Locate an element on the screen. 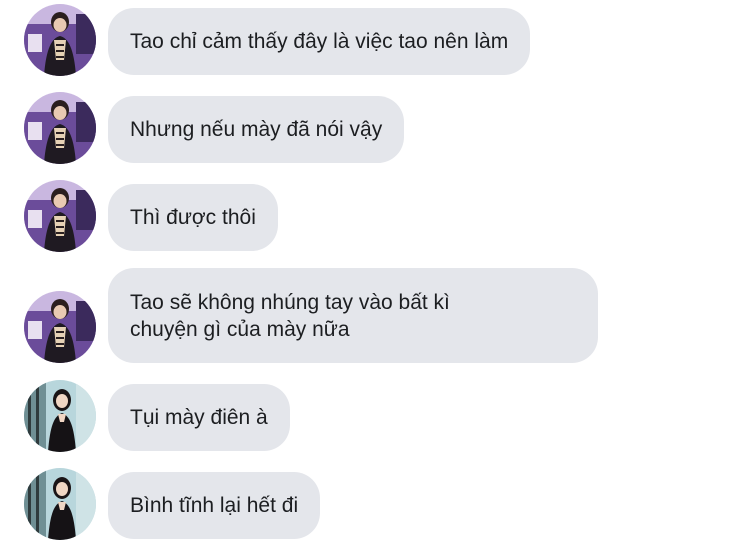 This screenshot has height=550, width=750. message-text: Thì được thôi is located at coordinates (193, 217).